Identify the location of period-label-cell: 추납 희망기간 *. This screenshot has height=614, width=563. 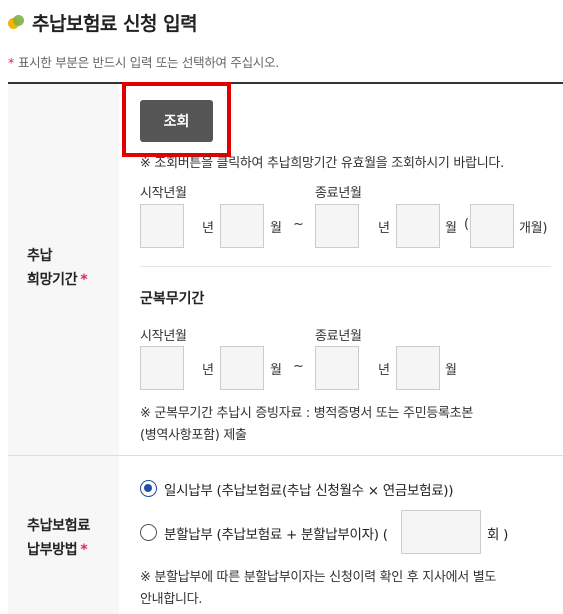
(63, 269).